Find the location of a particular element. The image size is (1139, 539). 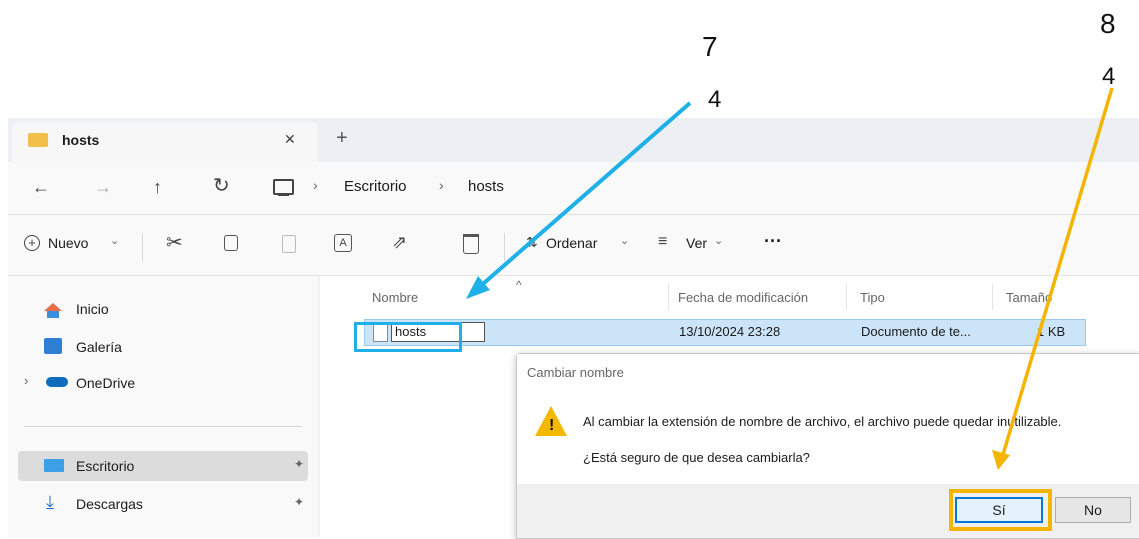

yellow-arrow-line is located at coordinates (1057, 273).